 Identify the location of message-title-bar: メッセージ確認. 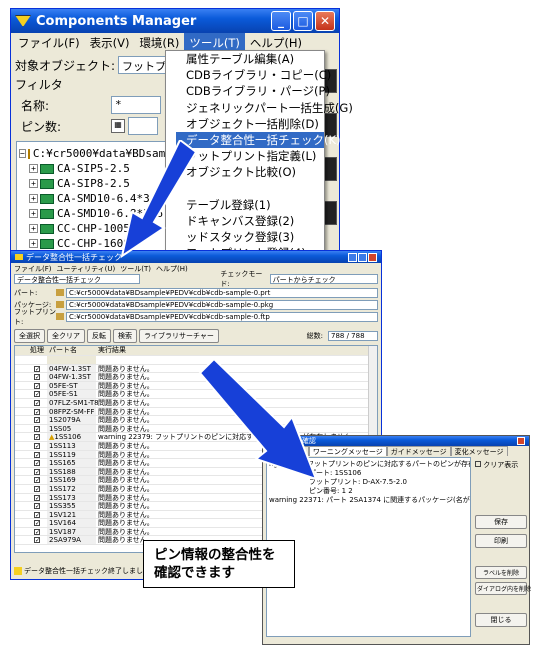
(396, 441).